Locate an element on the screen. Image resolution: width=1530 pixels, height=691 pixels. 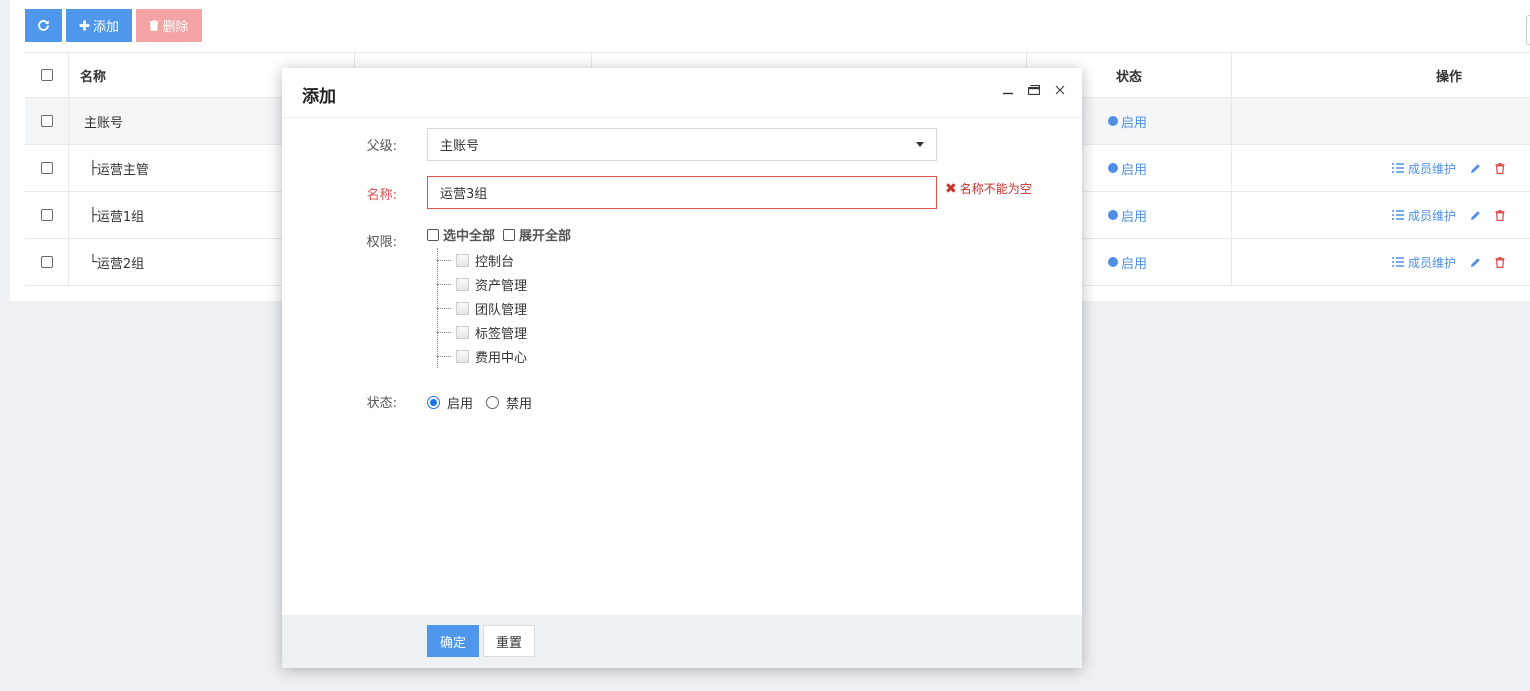
confirm-button: 确定 is located at coordinates (453, 641).